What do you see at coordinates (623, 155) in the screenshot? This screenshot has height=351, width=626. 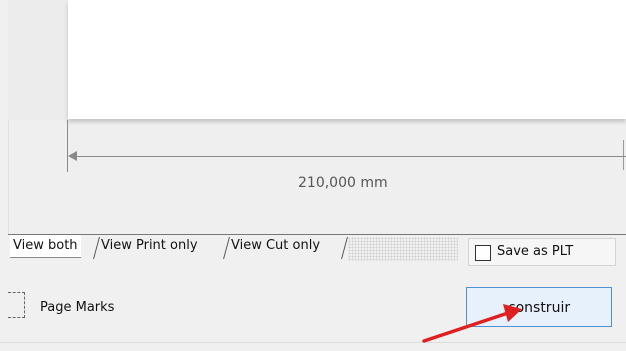 I see `dimension-tick-right` at bounding box center [623, 155].